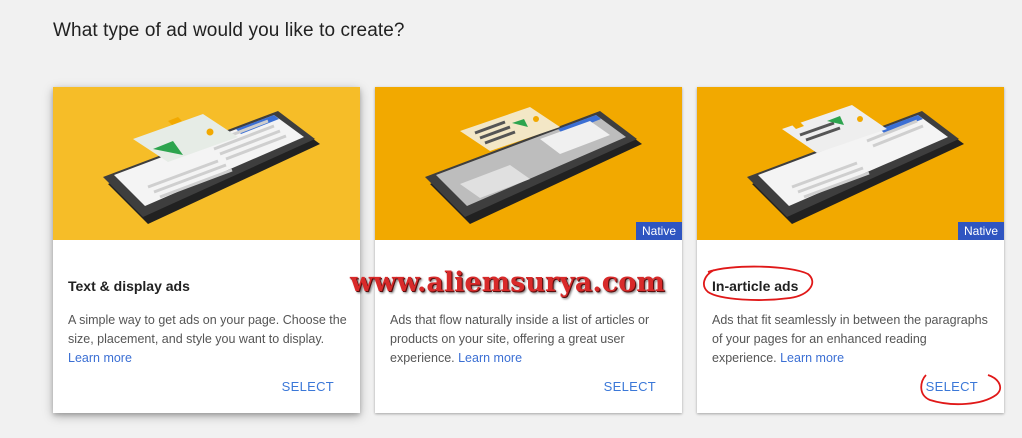  I want to click on card-illustration, so click(206, 163).